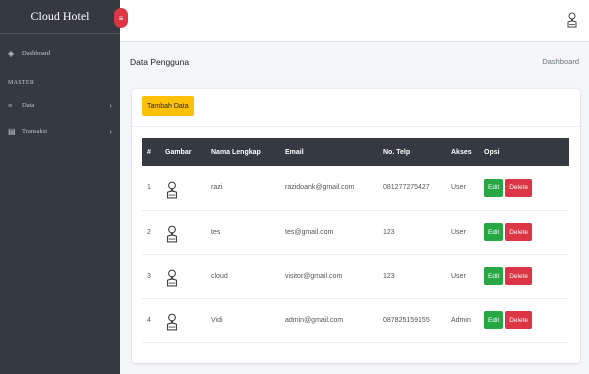 Image resolution: width=589 pixels, height=374 pixels. Describe the element at coordinates (356, 108) in the screenshot. I see `card-header: Tambah Data` at that location.